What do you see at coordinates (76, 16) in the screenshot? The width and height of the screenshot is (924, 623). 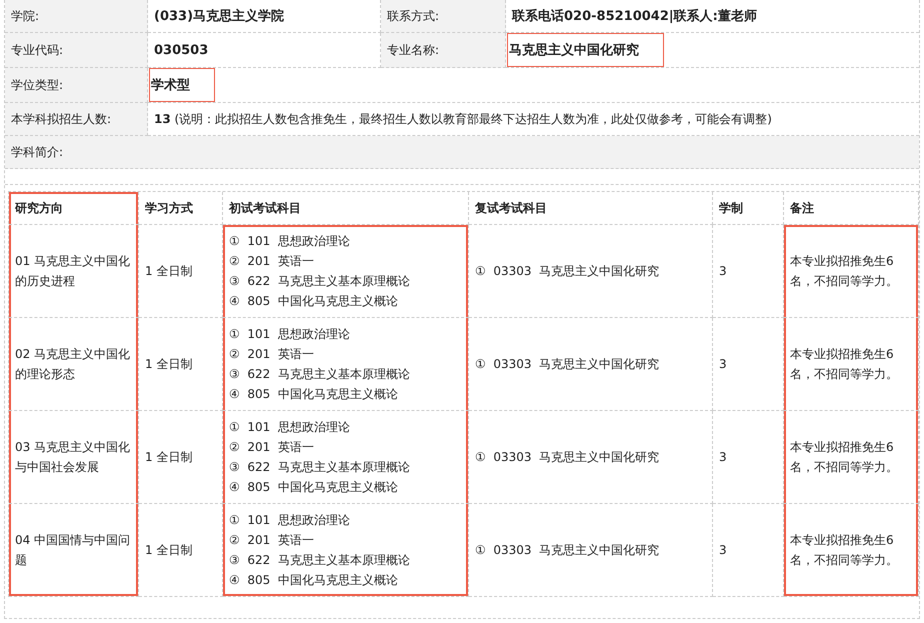 I see `field-label: 学院:` at bounding box center [76, 16].